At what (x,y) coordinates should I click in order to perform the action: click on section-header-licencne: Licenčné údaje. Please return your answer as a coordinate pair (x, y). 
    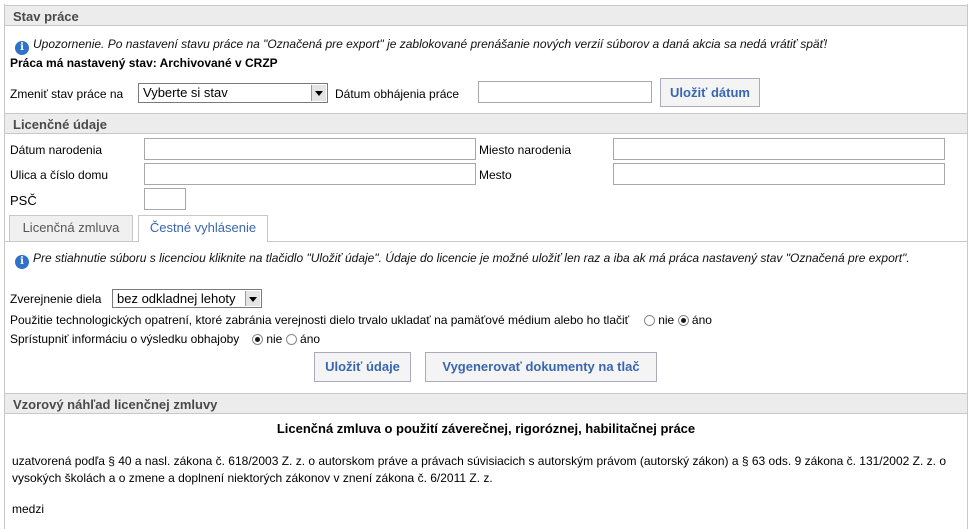
    Looking at the image, I should click on (486, 123).